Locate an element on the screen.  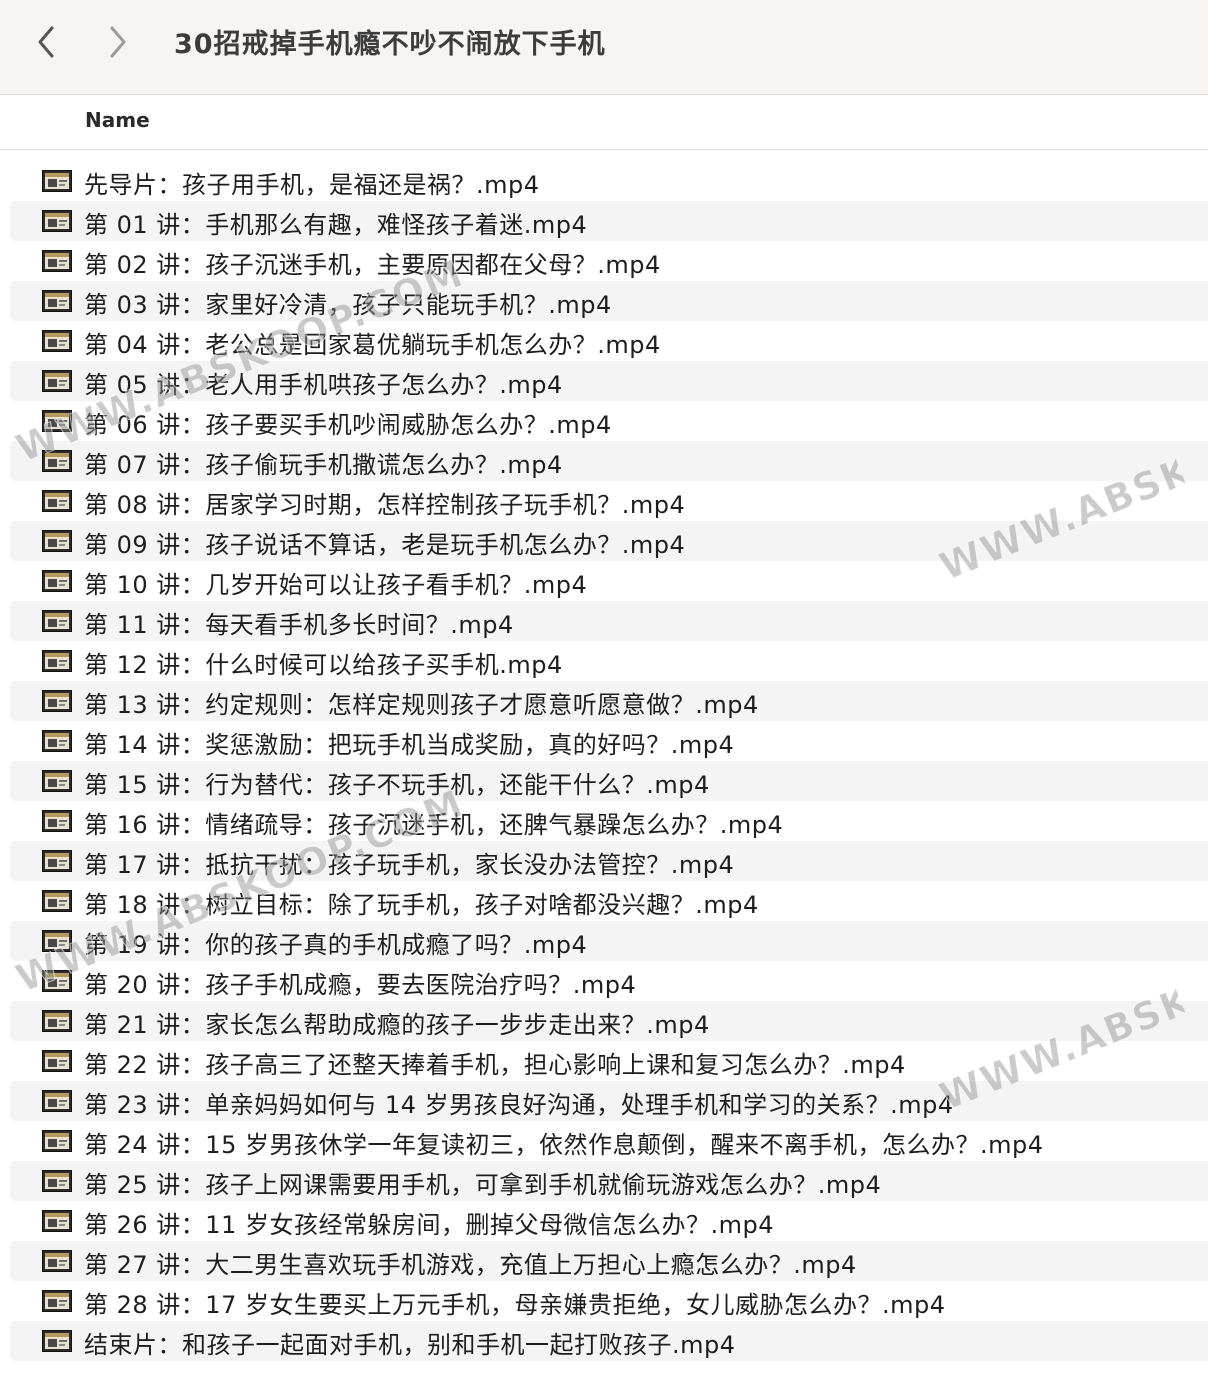
toolbar: 30招戒掉手机瘾不吵不闹放下手机 is located at coordinates (604, 47).